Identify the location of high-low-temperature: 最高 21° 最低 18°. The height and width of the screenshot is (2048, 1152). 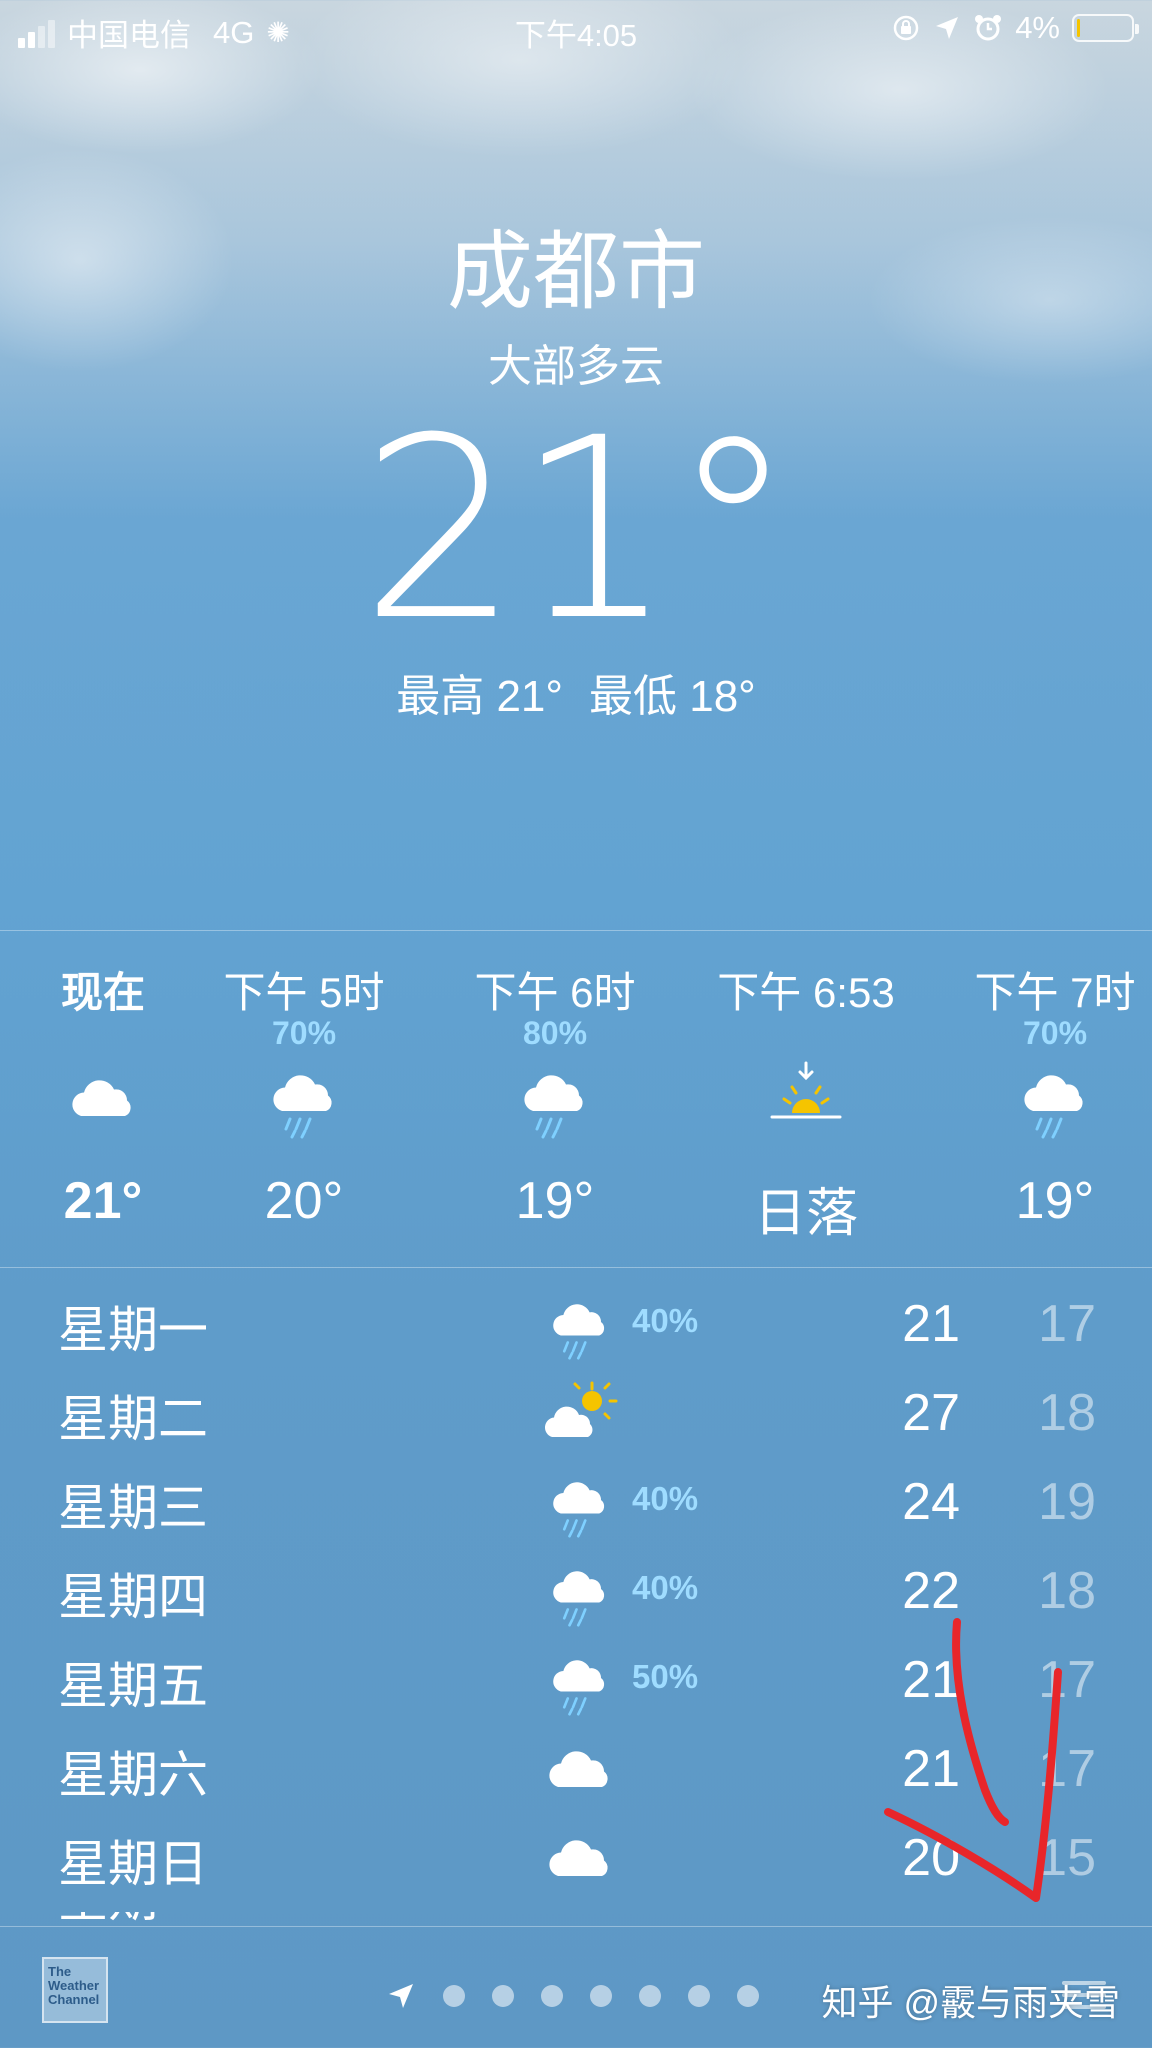
(576, 692).